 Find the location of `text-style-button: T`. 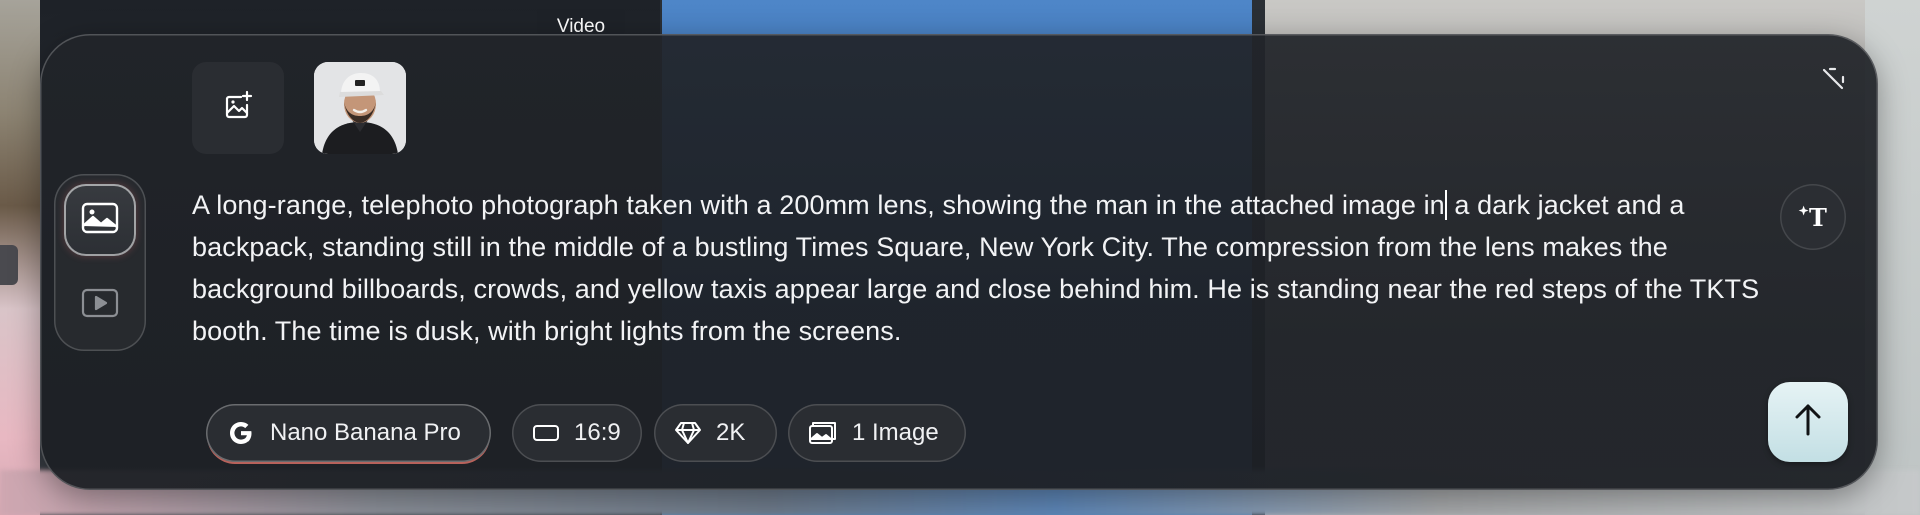

text-style-button: T is located at coordinates (1813, 217).